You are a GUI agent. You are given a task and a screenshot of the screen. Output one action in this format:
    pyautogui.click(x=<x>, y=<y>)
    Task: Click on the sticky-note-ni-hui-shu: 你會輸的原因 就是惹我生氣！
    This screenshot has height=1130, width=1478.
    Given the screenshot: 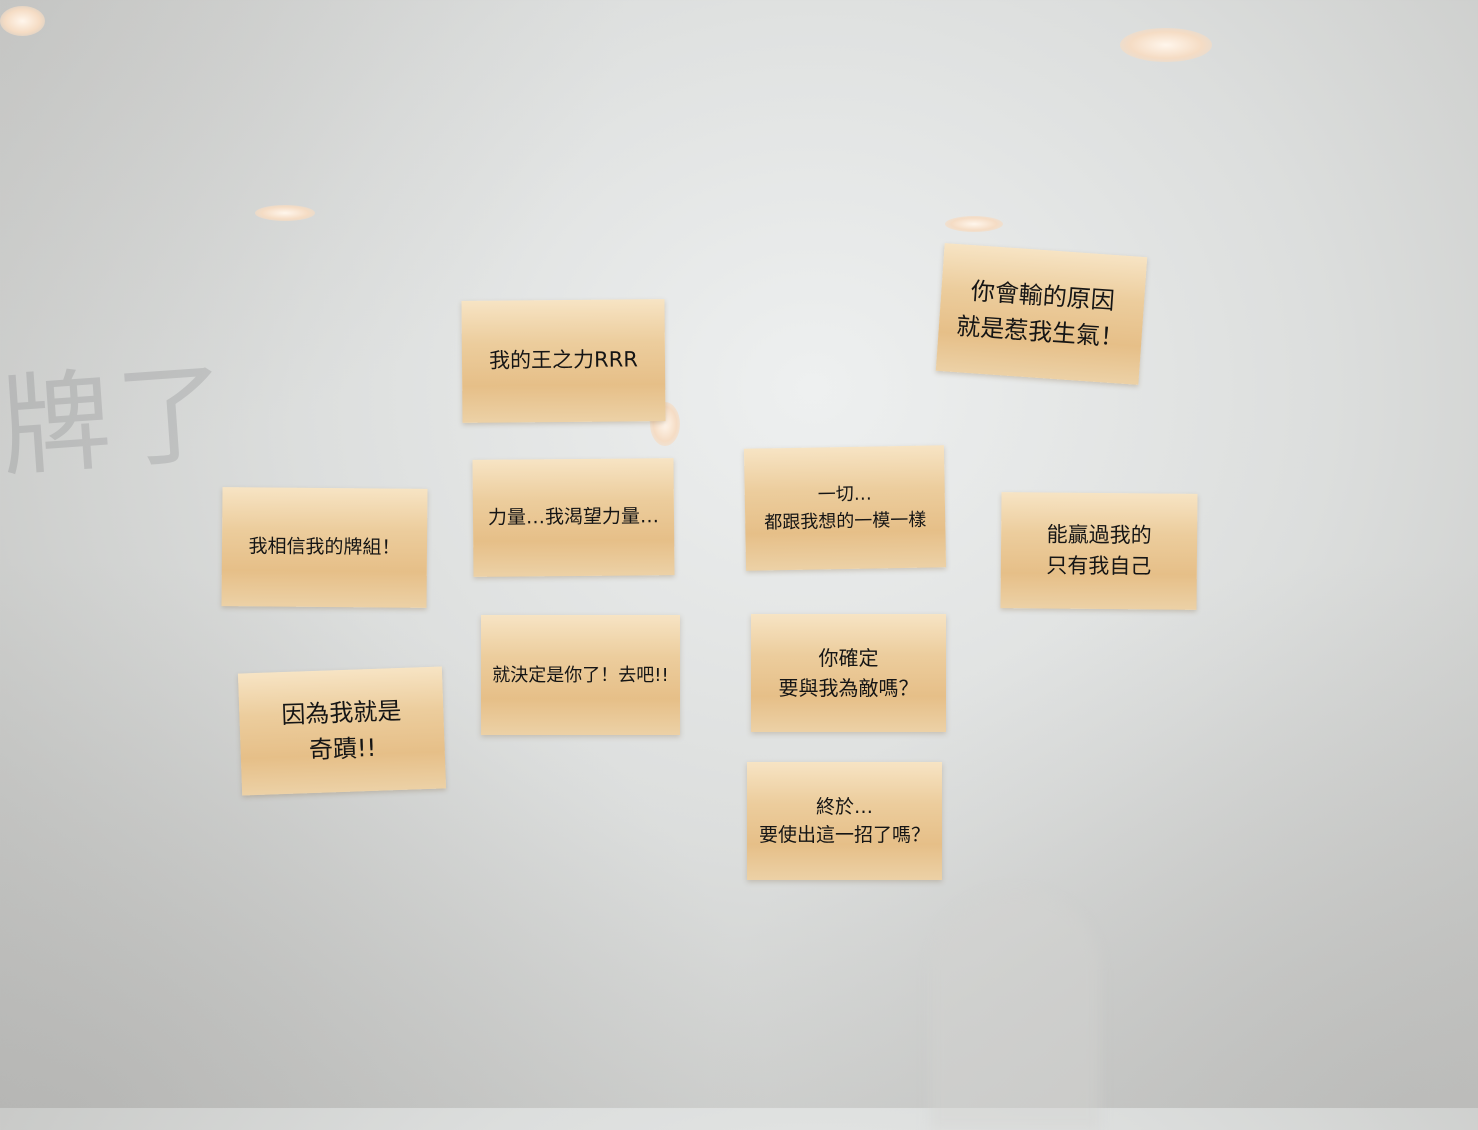 What is the action you would take?
    pyautogui.click(x=1041, y=314)
    